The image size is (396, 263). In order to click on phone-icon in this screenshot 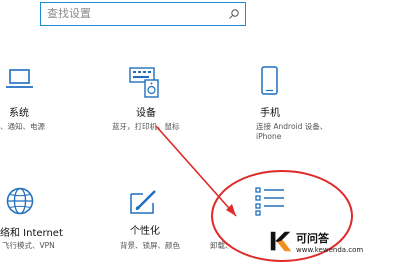, I will do `click(269, 80)`.